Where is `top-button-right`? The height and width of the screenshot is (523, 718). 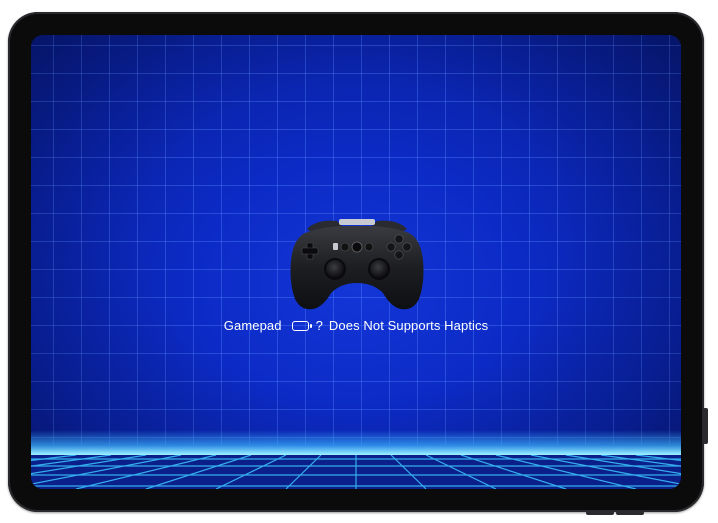
top-button-right is located at coordinates (630, 513).